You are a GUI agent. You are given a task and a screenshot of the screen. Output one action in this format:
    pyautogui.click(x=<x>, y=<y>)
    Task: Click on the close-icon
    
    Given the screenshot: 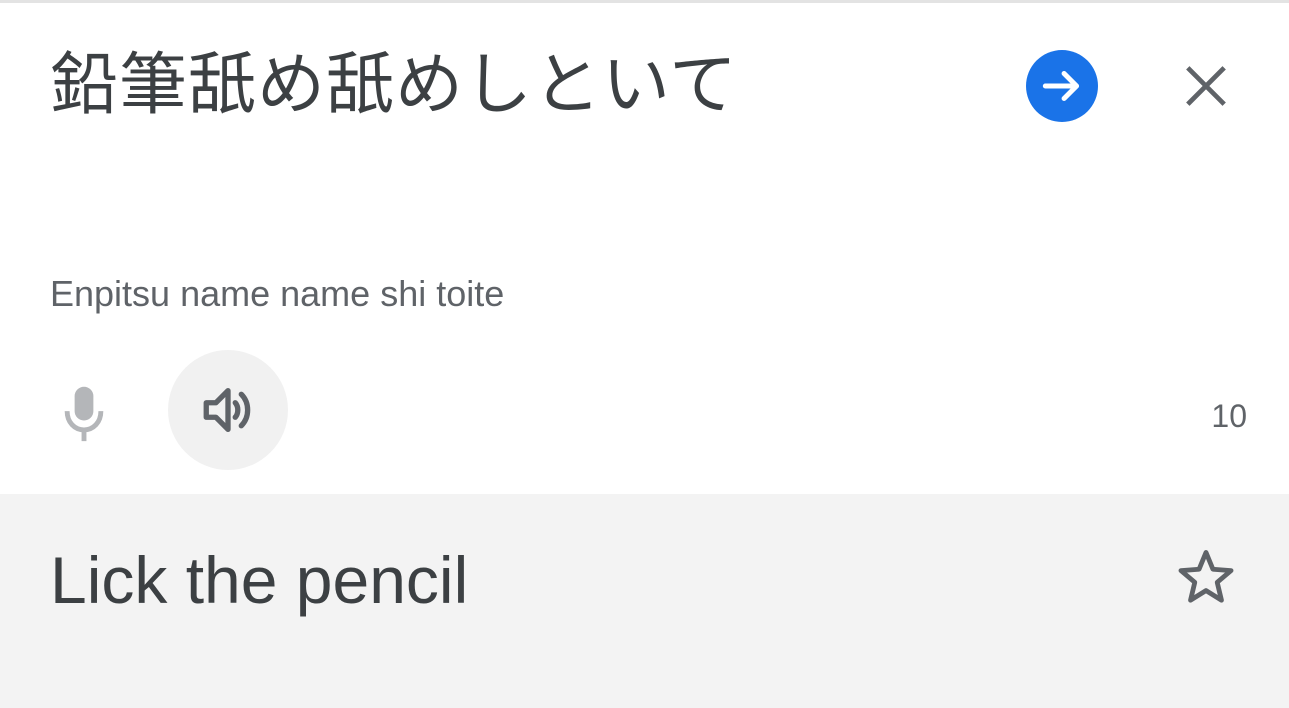 What is the action you would take?
    pyautogui.click(x=1206, y=86)
    